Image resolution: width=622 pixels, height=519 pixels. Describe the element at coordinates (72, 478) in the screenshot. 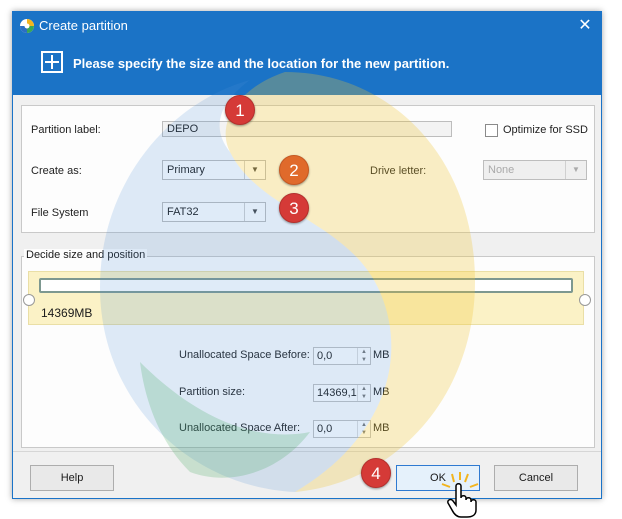

I see `help-button: Help` at that location.